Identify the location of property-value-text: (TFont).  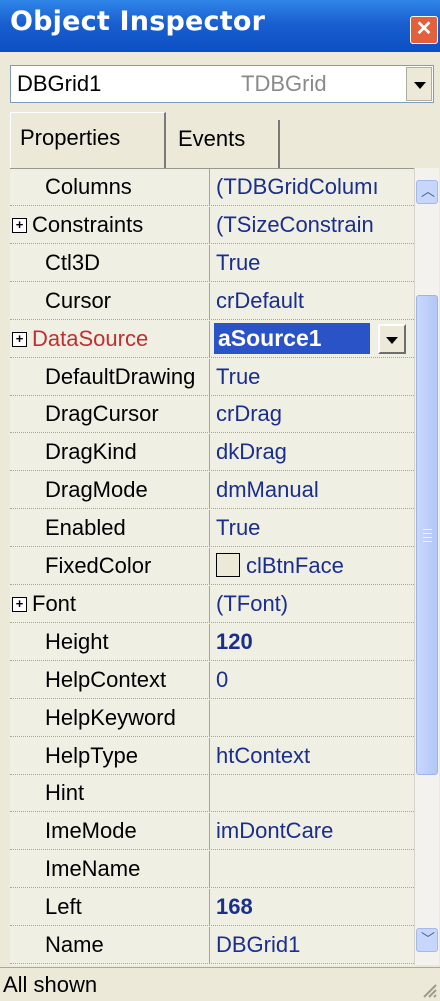
(252, 603).